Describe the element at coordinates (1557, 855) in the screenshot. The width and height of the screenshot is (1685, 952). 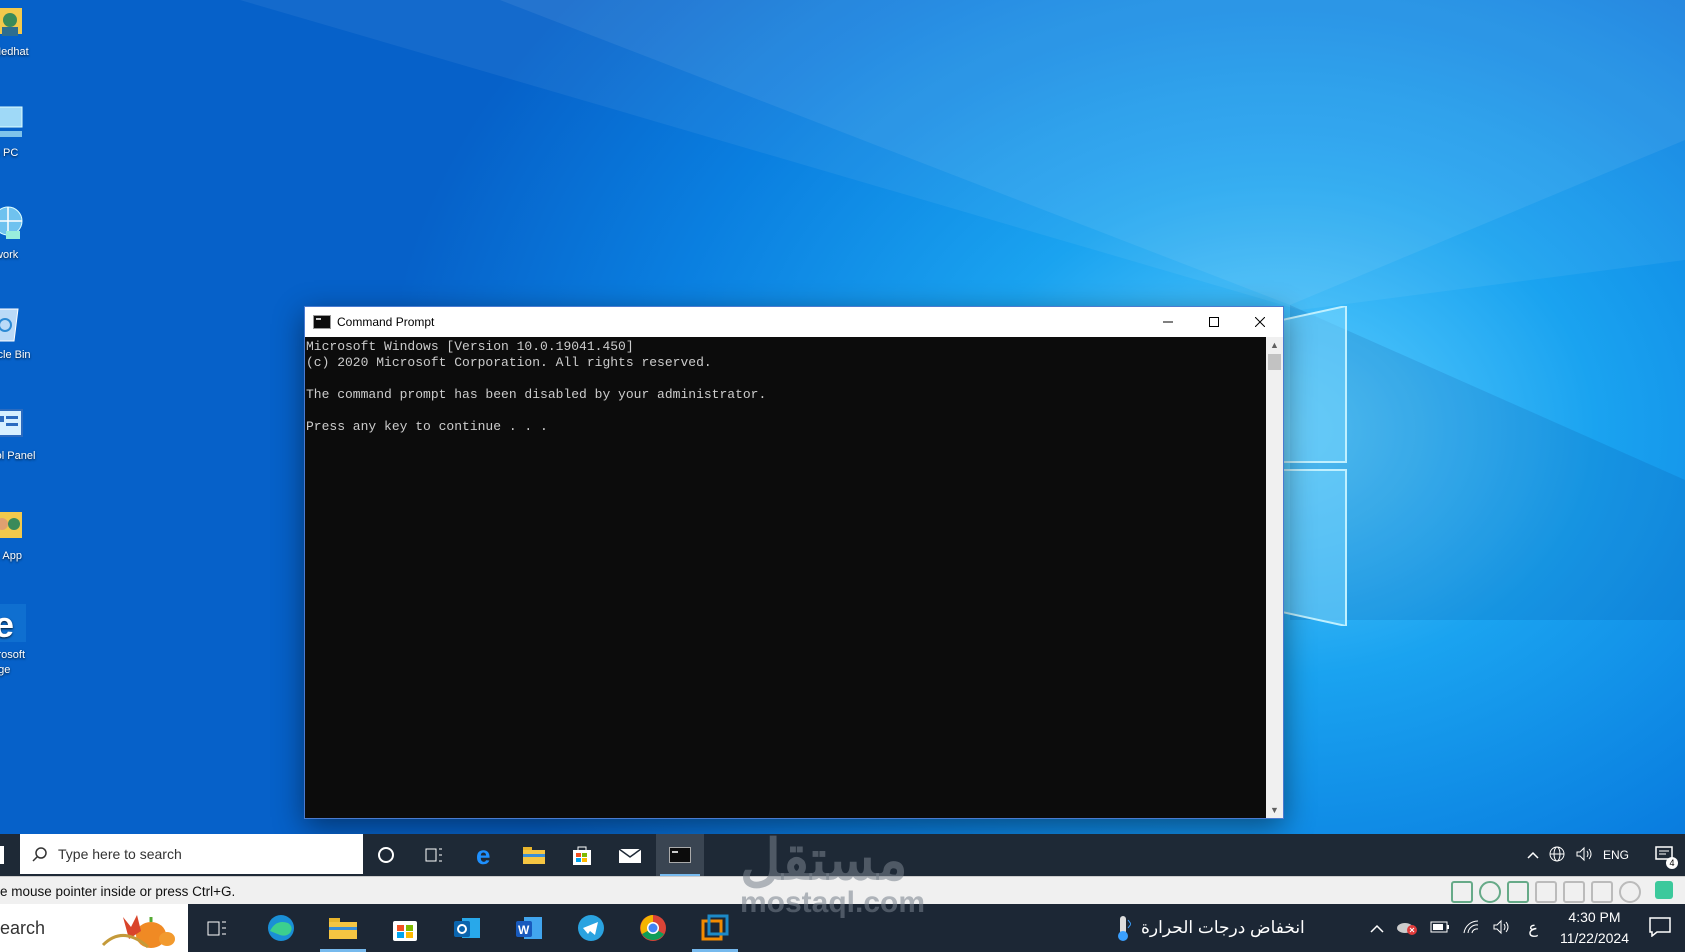
I see `globe-network-icon` at that location.